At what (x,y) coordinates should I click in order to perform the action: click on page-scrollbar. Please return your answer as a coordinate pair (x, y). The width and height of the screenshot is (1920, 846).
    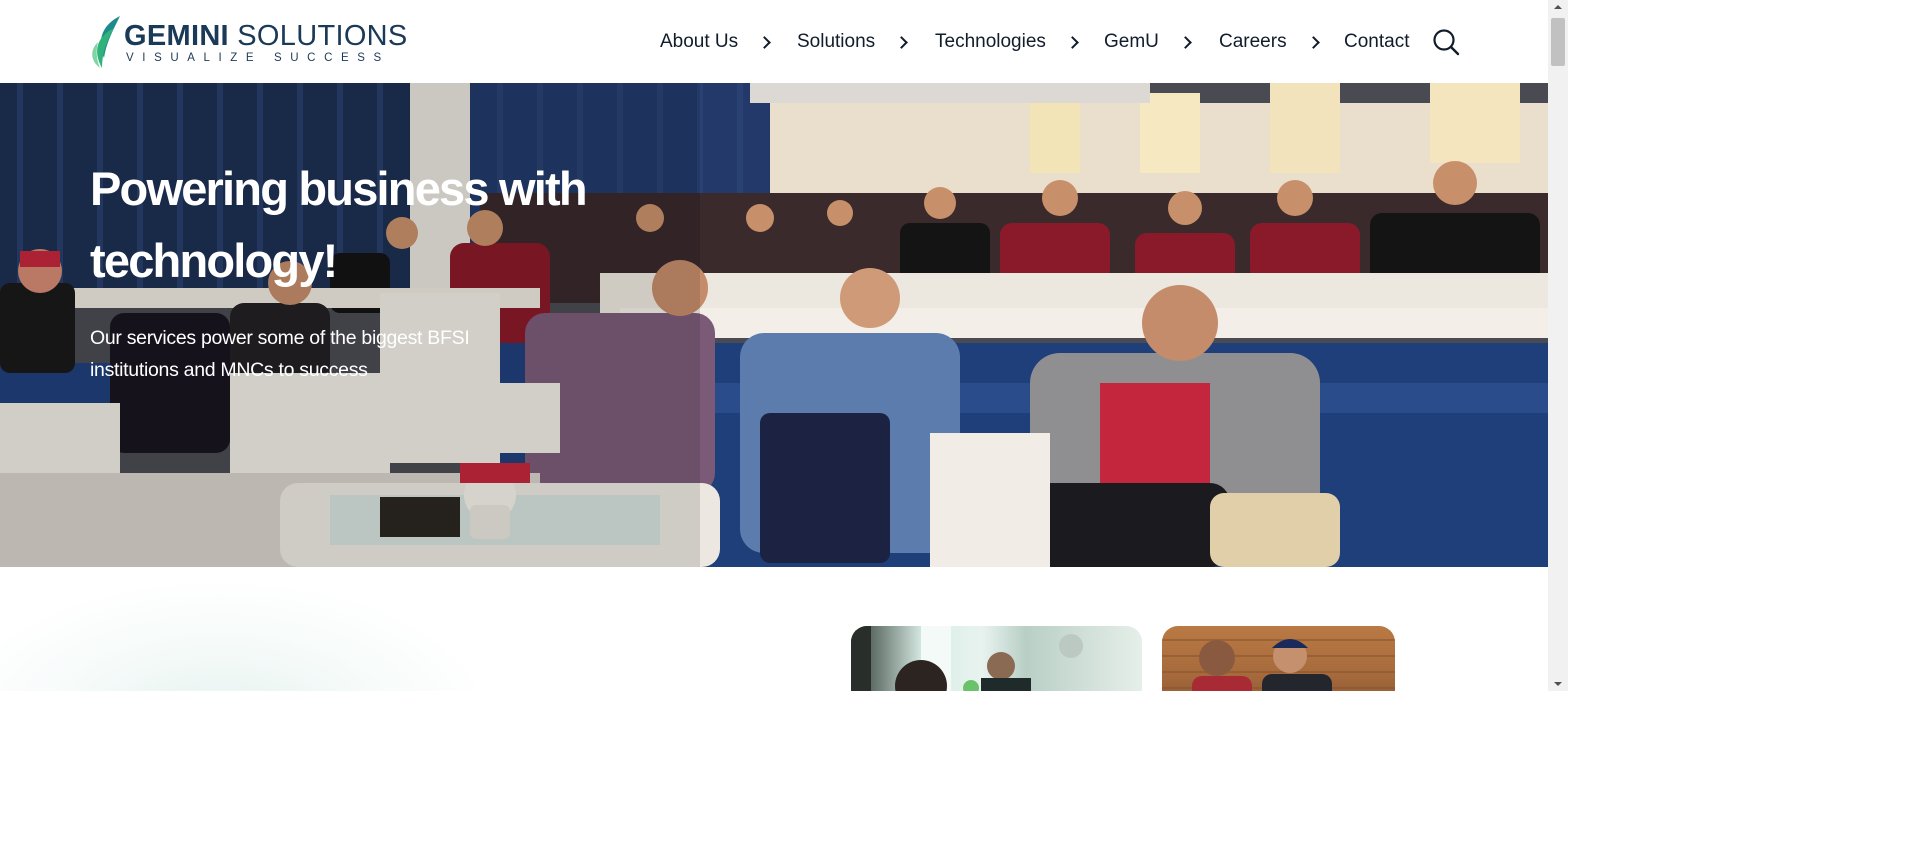
    Looking at the image, I should click on (1558, 345).